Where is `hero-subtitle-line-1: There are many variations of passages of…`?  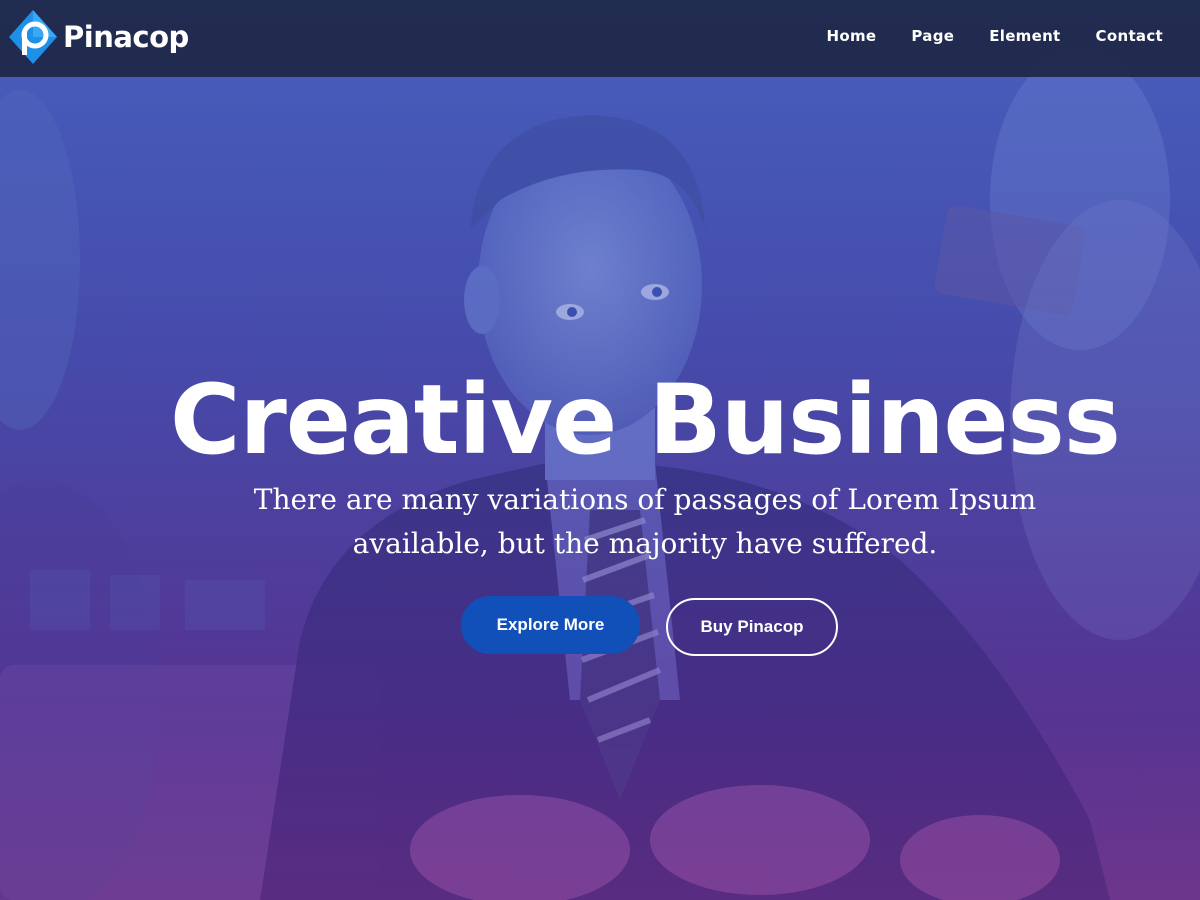 hero-subtitle-line-1: There are many variations of passages of… is located at coordinates (645, 499).